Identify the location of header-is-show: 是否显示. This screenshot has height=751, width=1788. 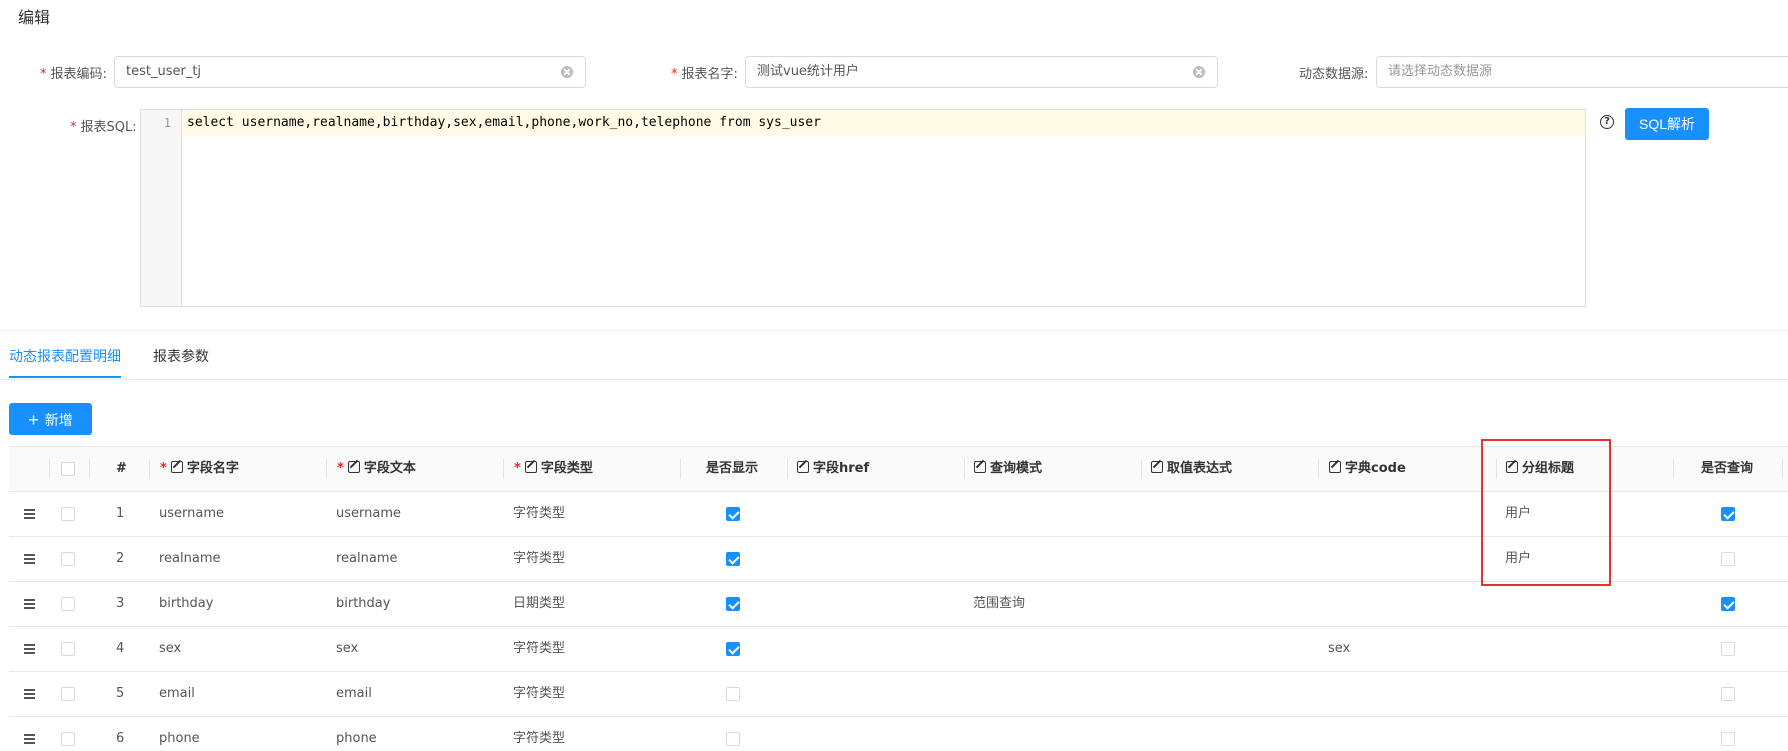
(732, 468).